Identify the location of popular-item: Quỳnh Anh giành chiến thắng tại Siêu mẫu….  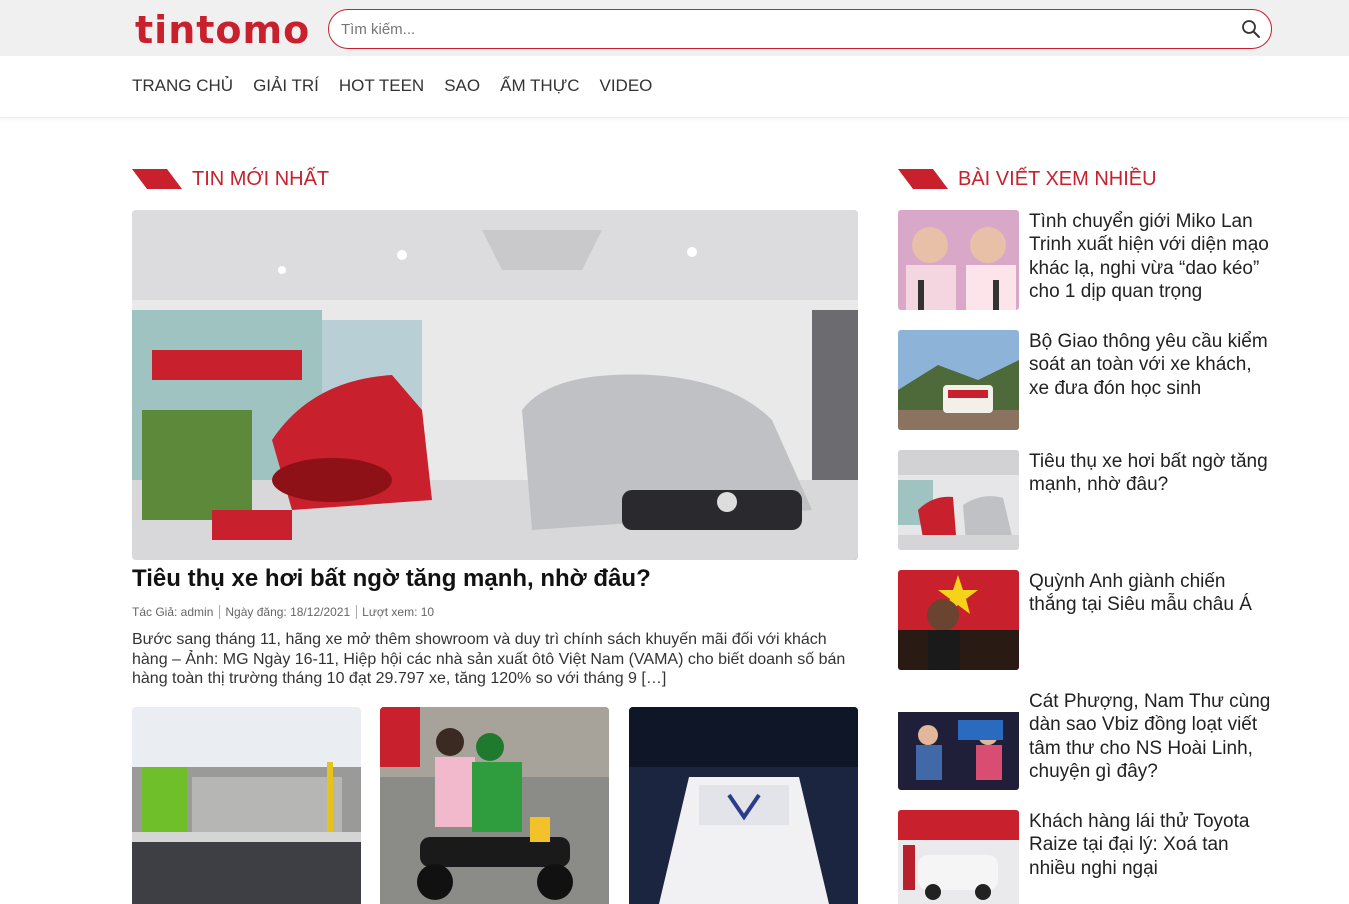
(1085, 620).